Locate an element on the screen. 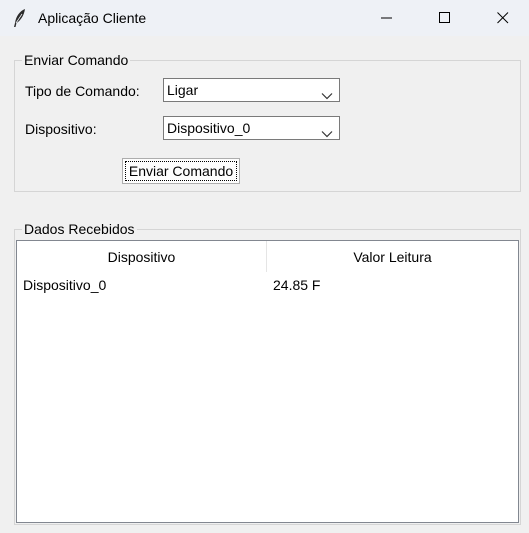  device-label: Dispositivo: is located at coordinates (61, 129).